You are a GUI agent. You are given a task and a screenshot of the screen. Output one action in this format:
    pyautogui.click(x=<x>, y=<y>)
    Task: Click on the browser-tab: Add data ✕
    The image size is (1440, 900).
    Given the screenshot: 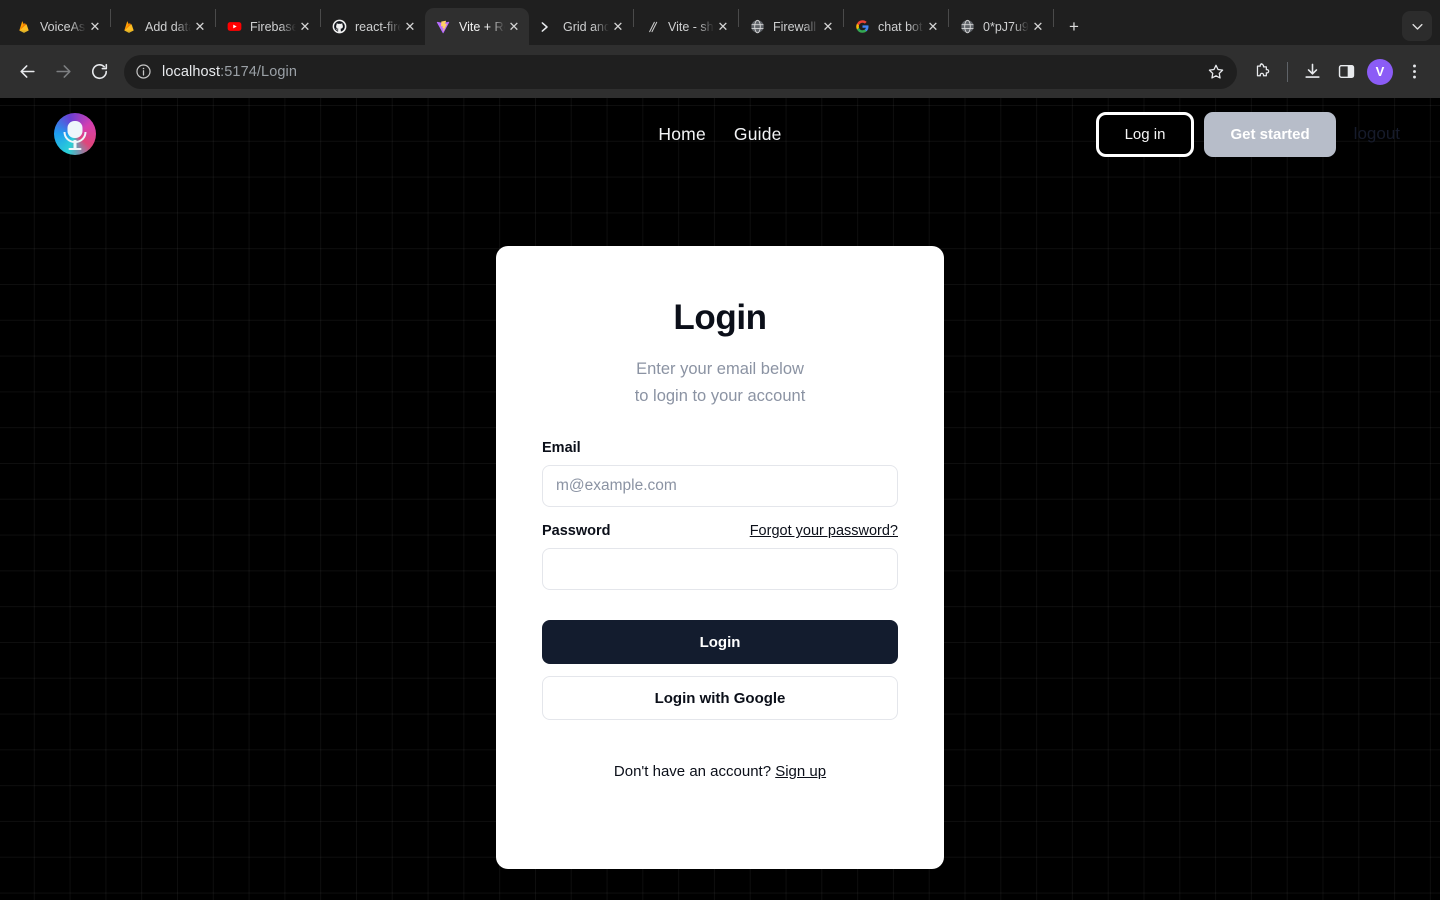 What is the action you would take?
    pyautogui.click(x=163, y=26)
    